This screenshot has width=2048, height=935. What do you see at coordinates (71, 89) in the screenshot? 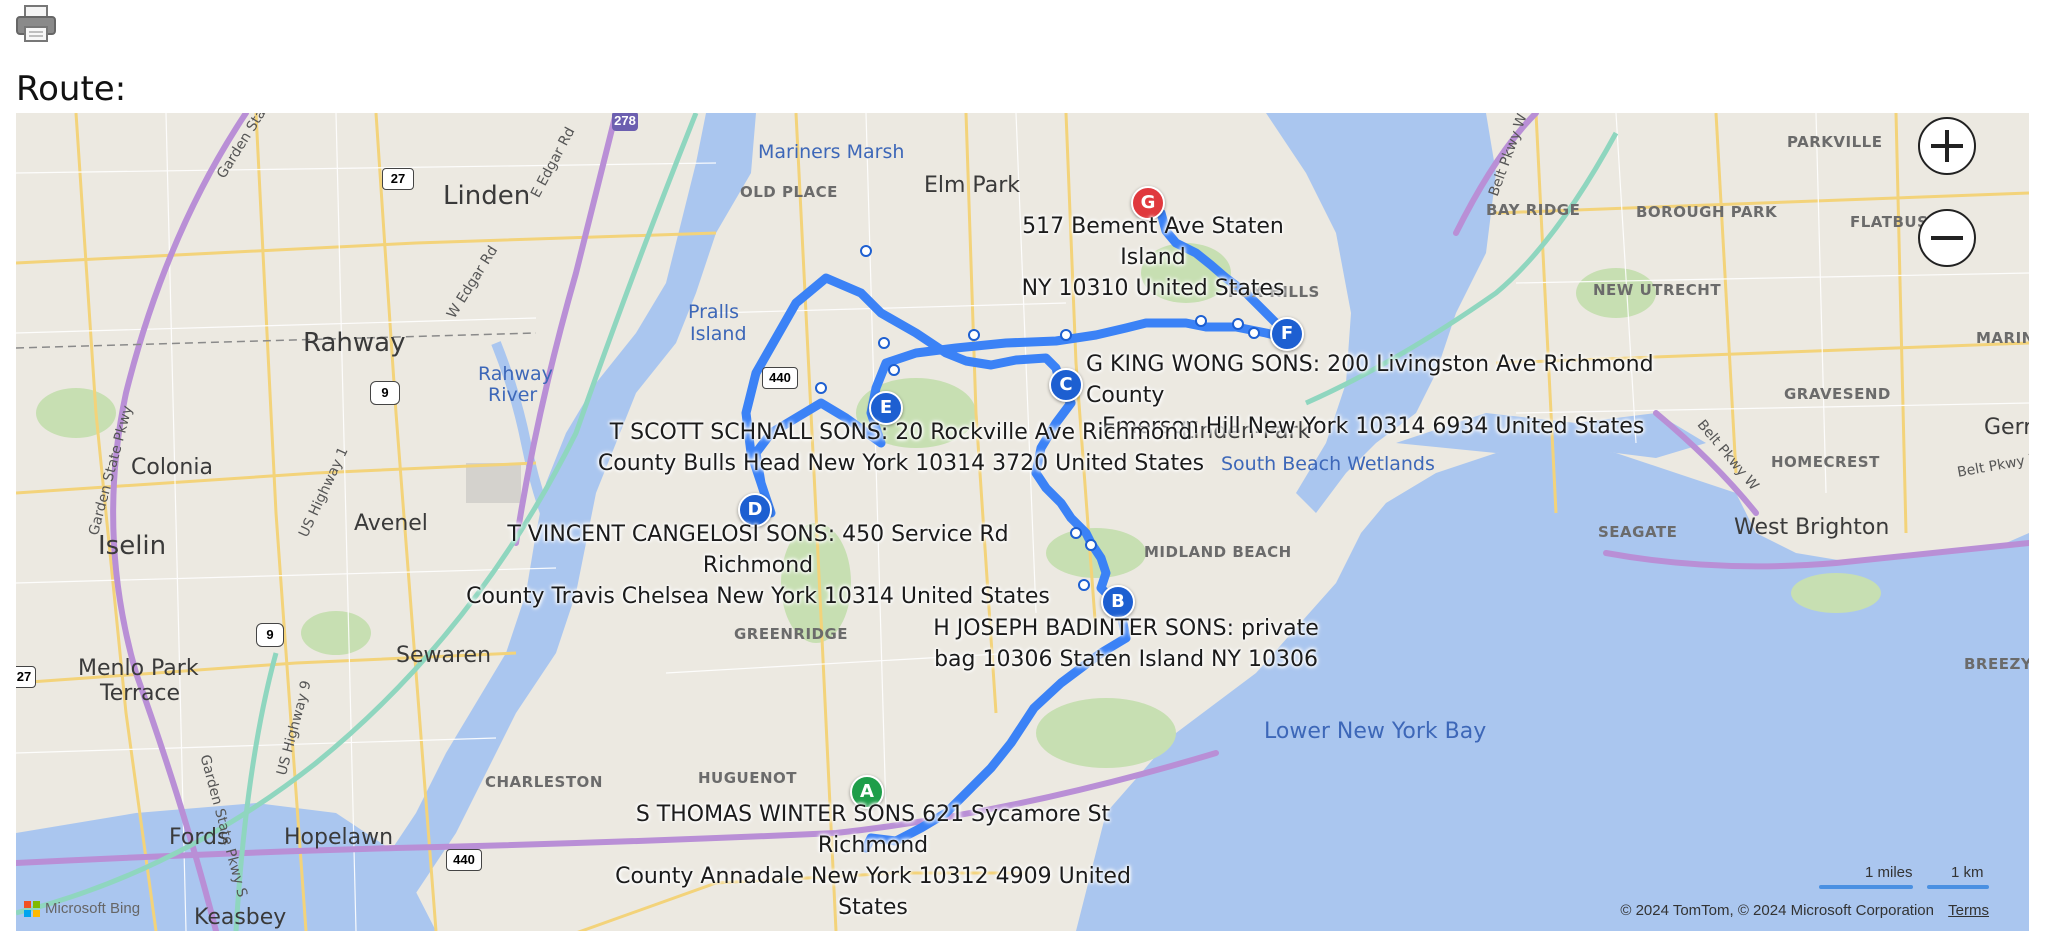
I see `route-heading: Route:` at bounding box center [71, 89].